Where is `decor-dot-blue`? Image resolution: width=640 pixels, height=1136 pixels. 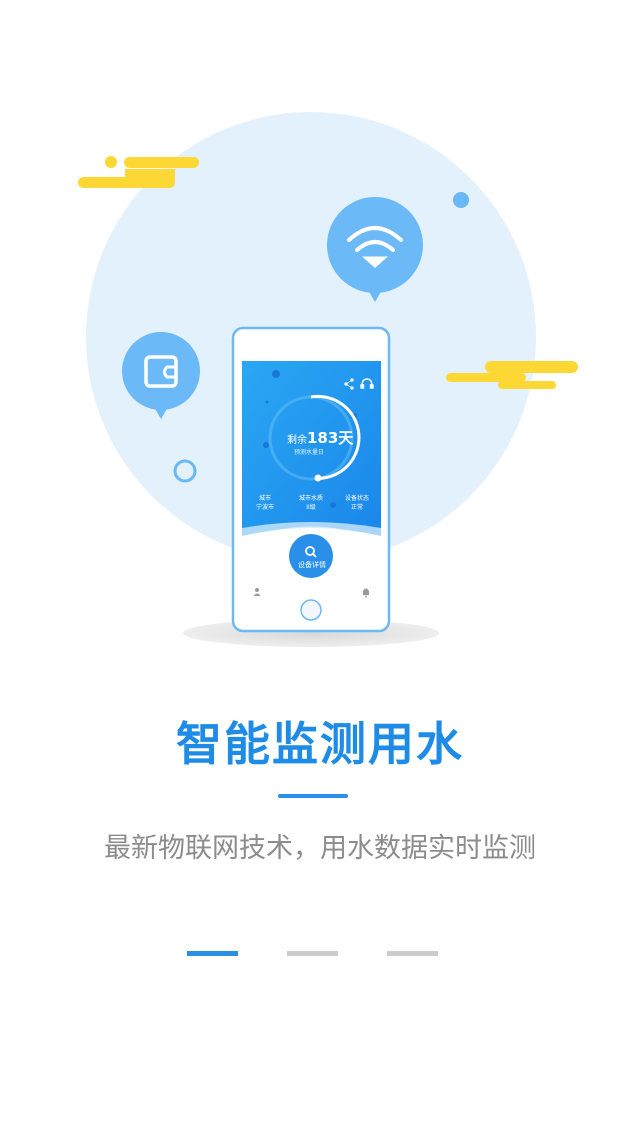
decor-dot-blue is located at coordinates (461, 200).